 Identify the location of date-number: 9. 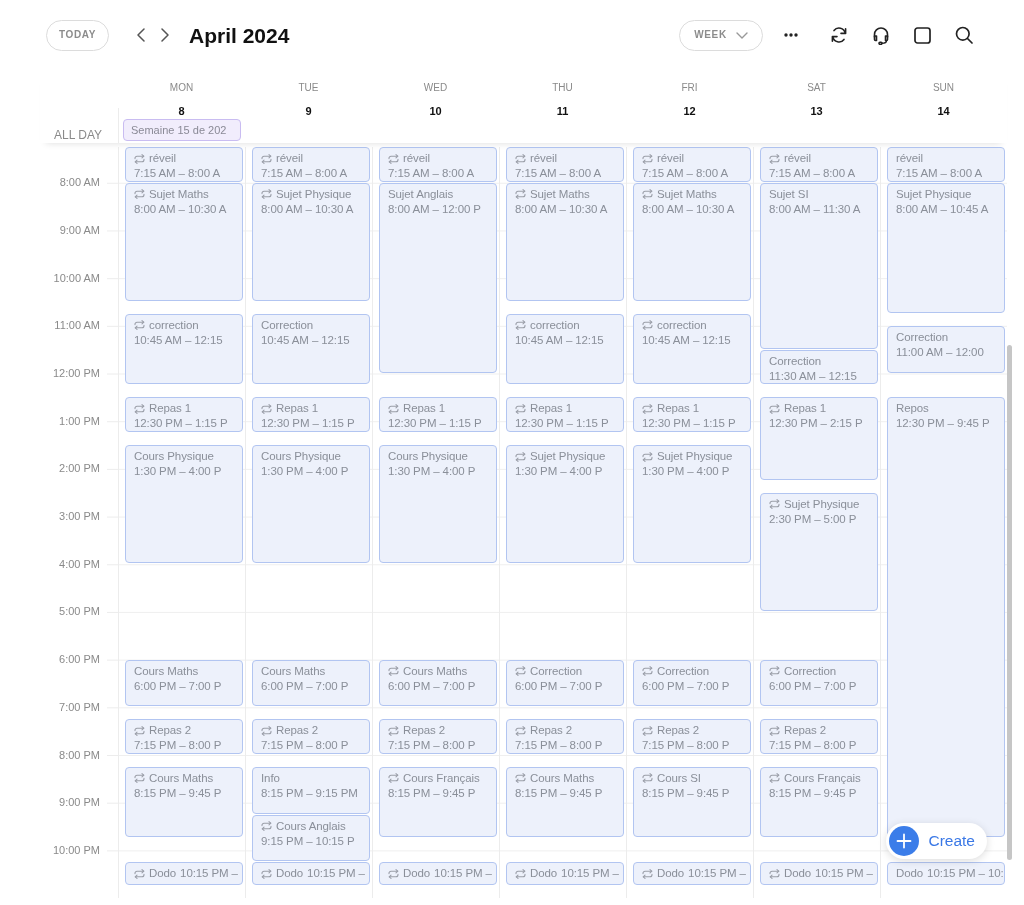
(308, 111).